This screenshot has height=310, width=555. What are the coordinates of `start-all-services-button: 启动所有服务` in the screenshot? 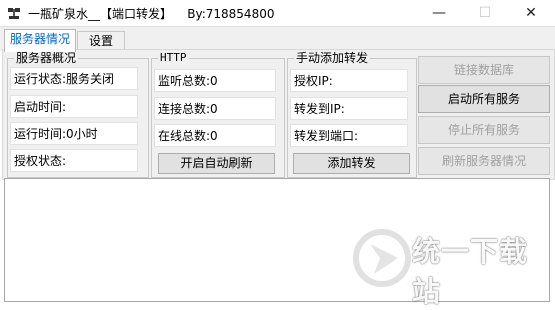 It's located at (484, 99).